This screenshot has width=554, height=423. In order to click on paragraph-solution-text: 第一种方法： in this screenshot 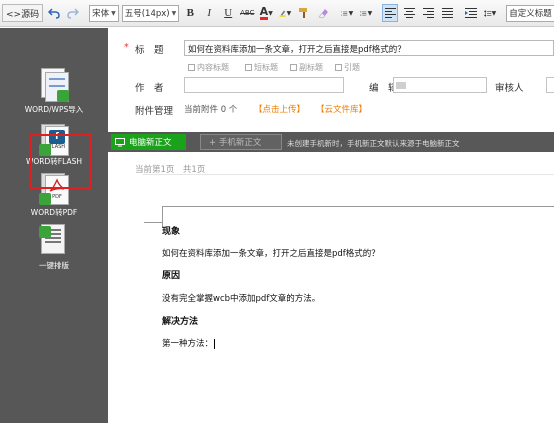, I will do `click(188, 344)`.